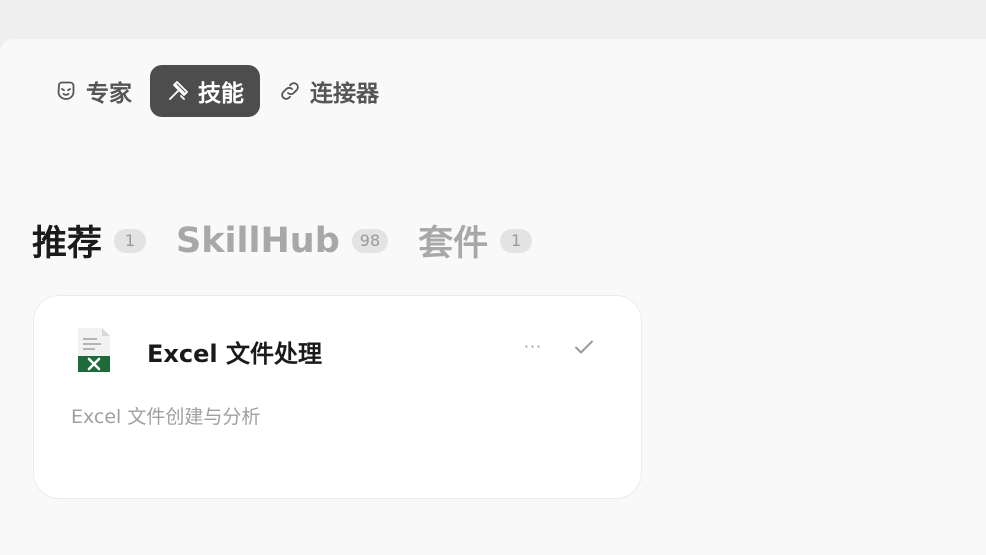 The width and height of the screenshot is (986, 555). I want to click on section-tab-bar: 推荐 1 SkillHub 98 套件 1, so click(297, 240).